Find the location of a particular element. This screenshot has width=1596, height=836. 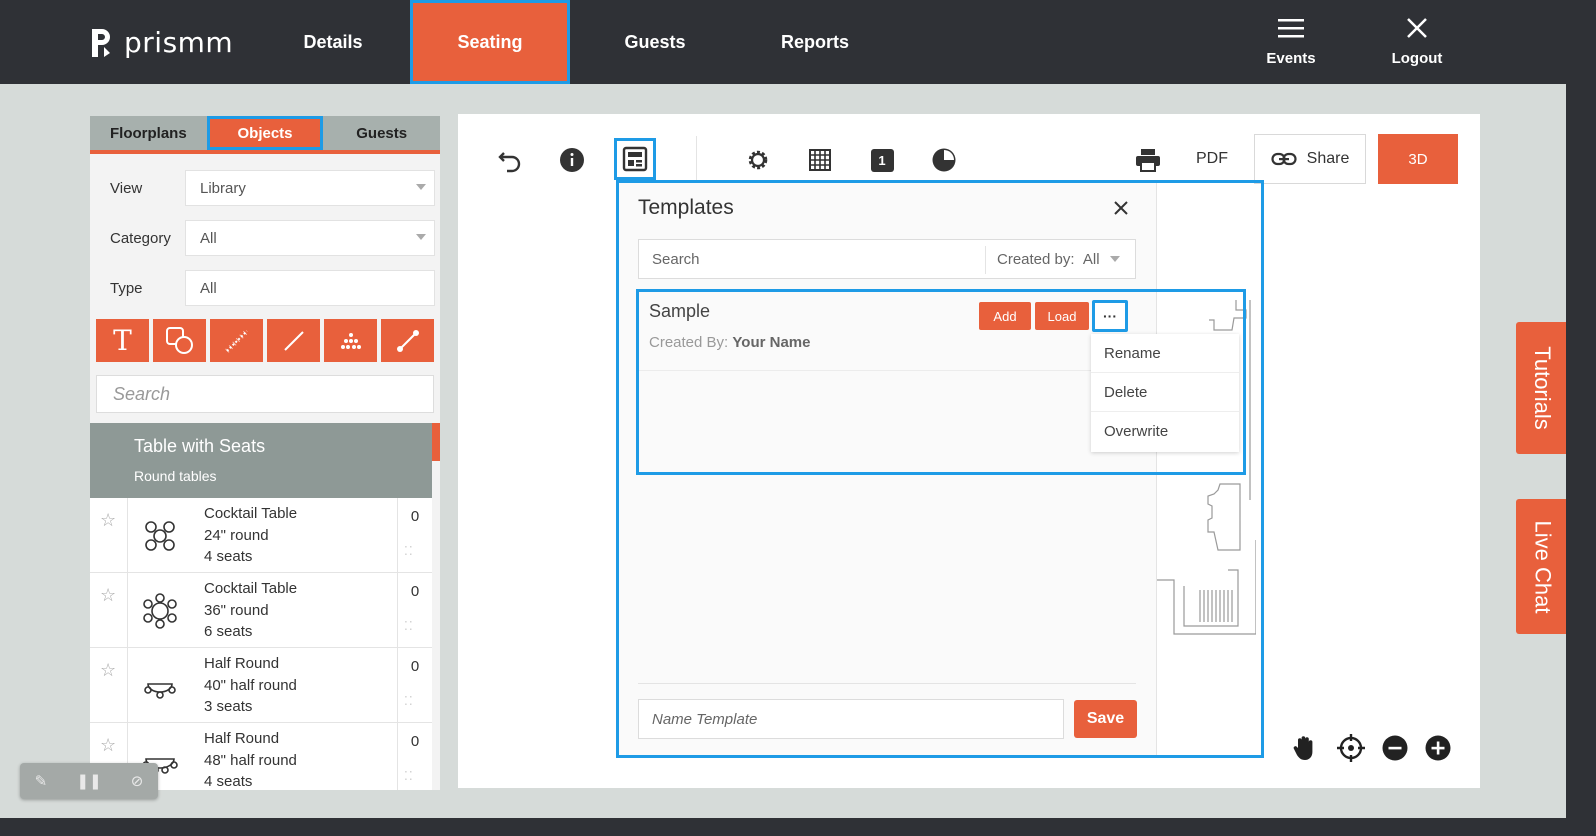

contrast-icon is located at coordinates (944, 160).